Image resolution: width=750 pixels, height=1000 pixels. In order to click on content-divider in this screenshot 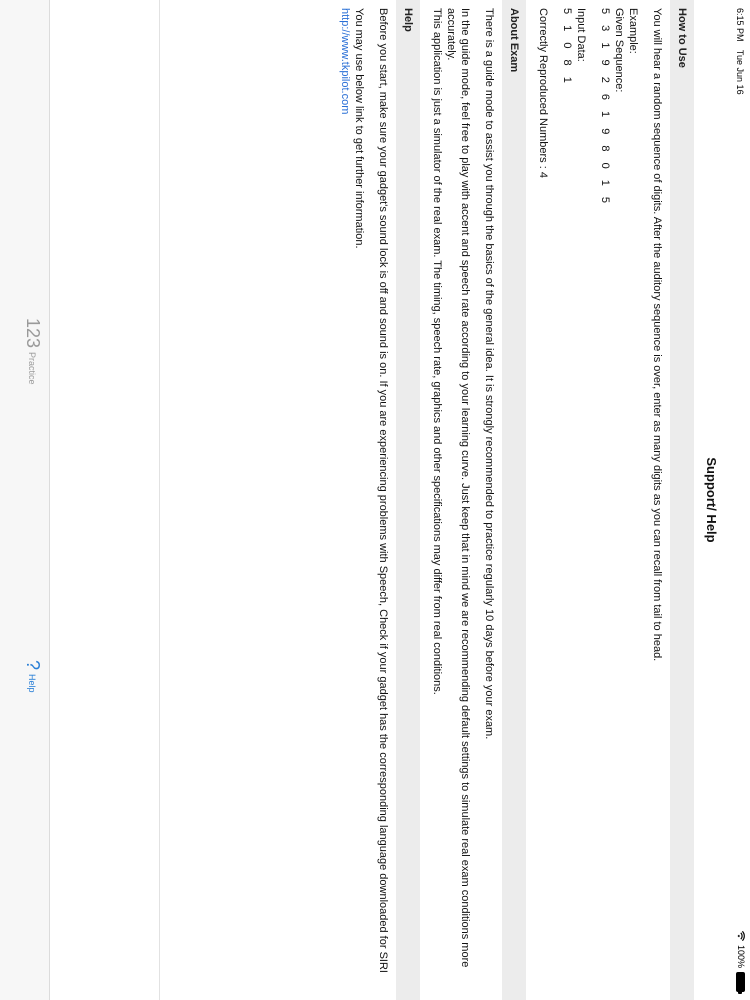, I will do `click(159, 500)`.